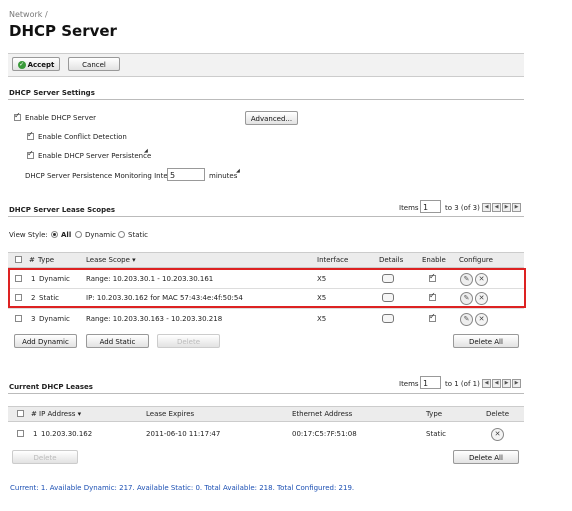 This screenshot has height=511, width=572. What do you see at coordinates (333, 260) in the screenshot?
I see `col-interface: Interface` at bounding box center [333, 260].